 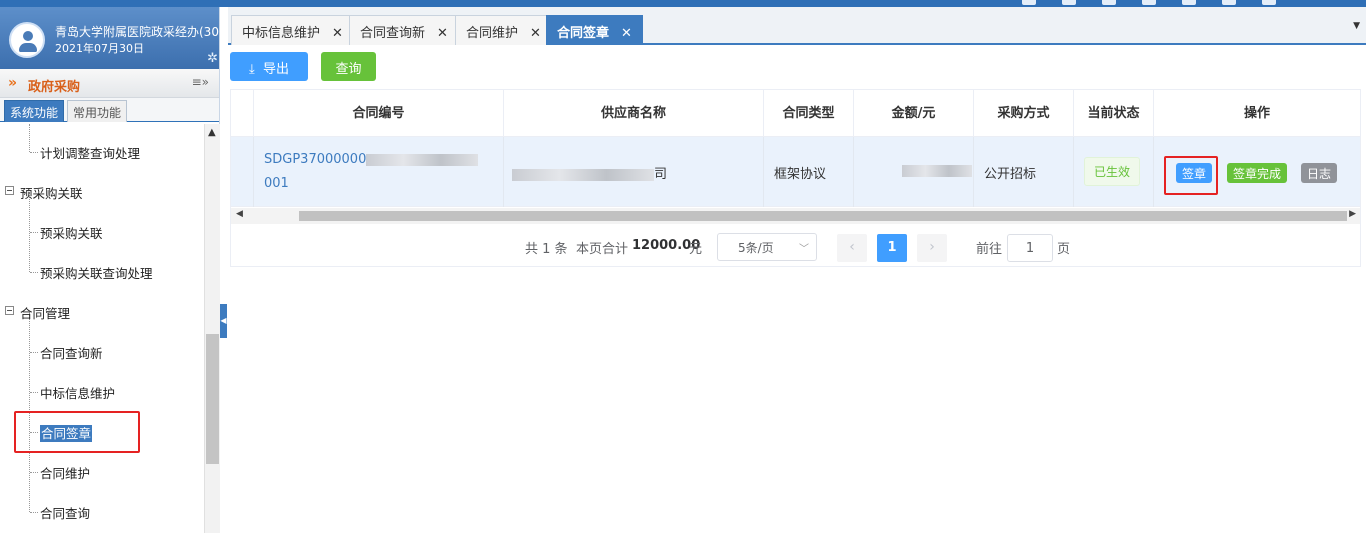 What do you see at coordinates (546, 249) in the screenshot?
I see `total-count: 共 1 条` at bounding box center [546, 249].